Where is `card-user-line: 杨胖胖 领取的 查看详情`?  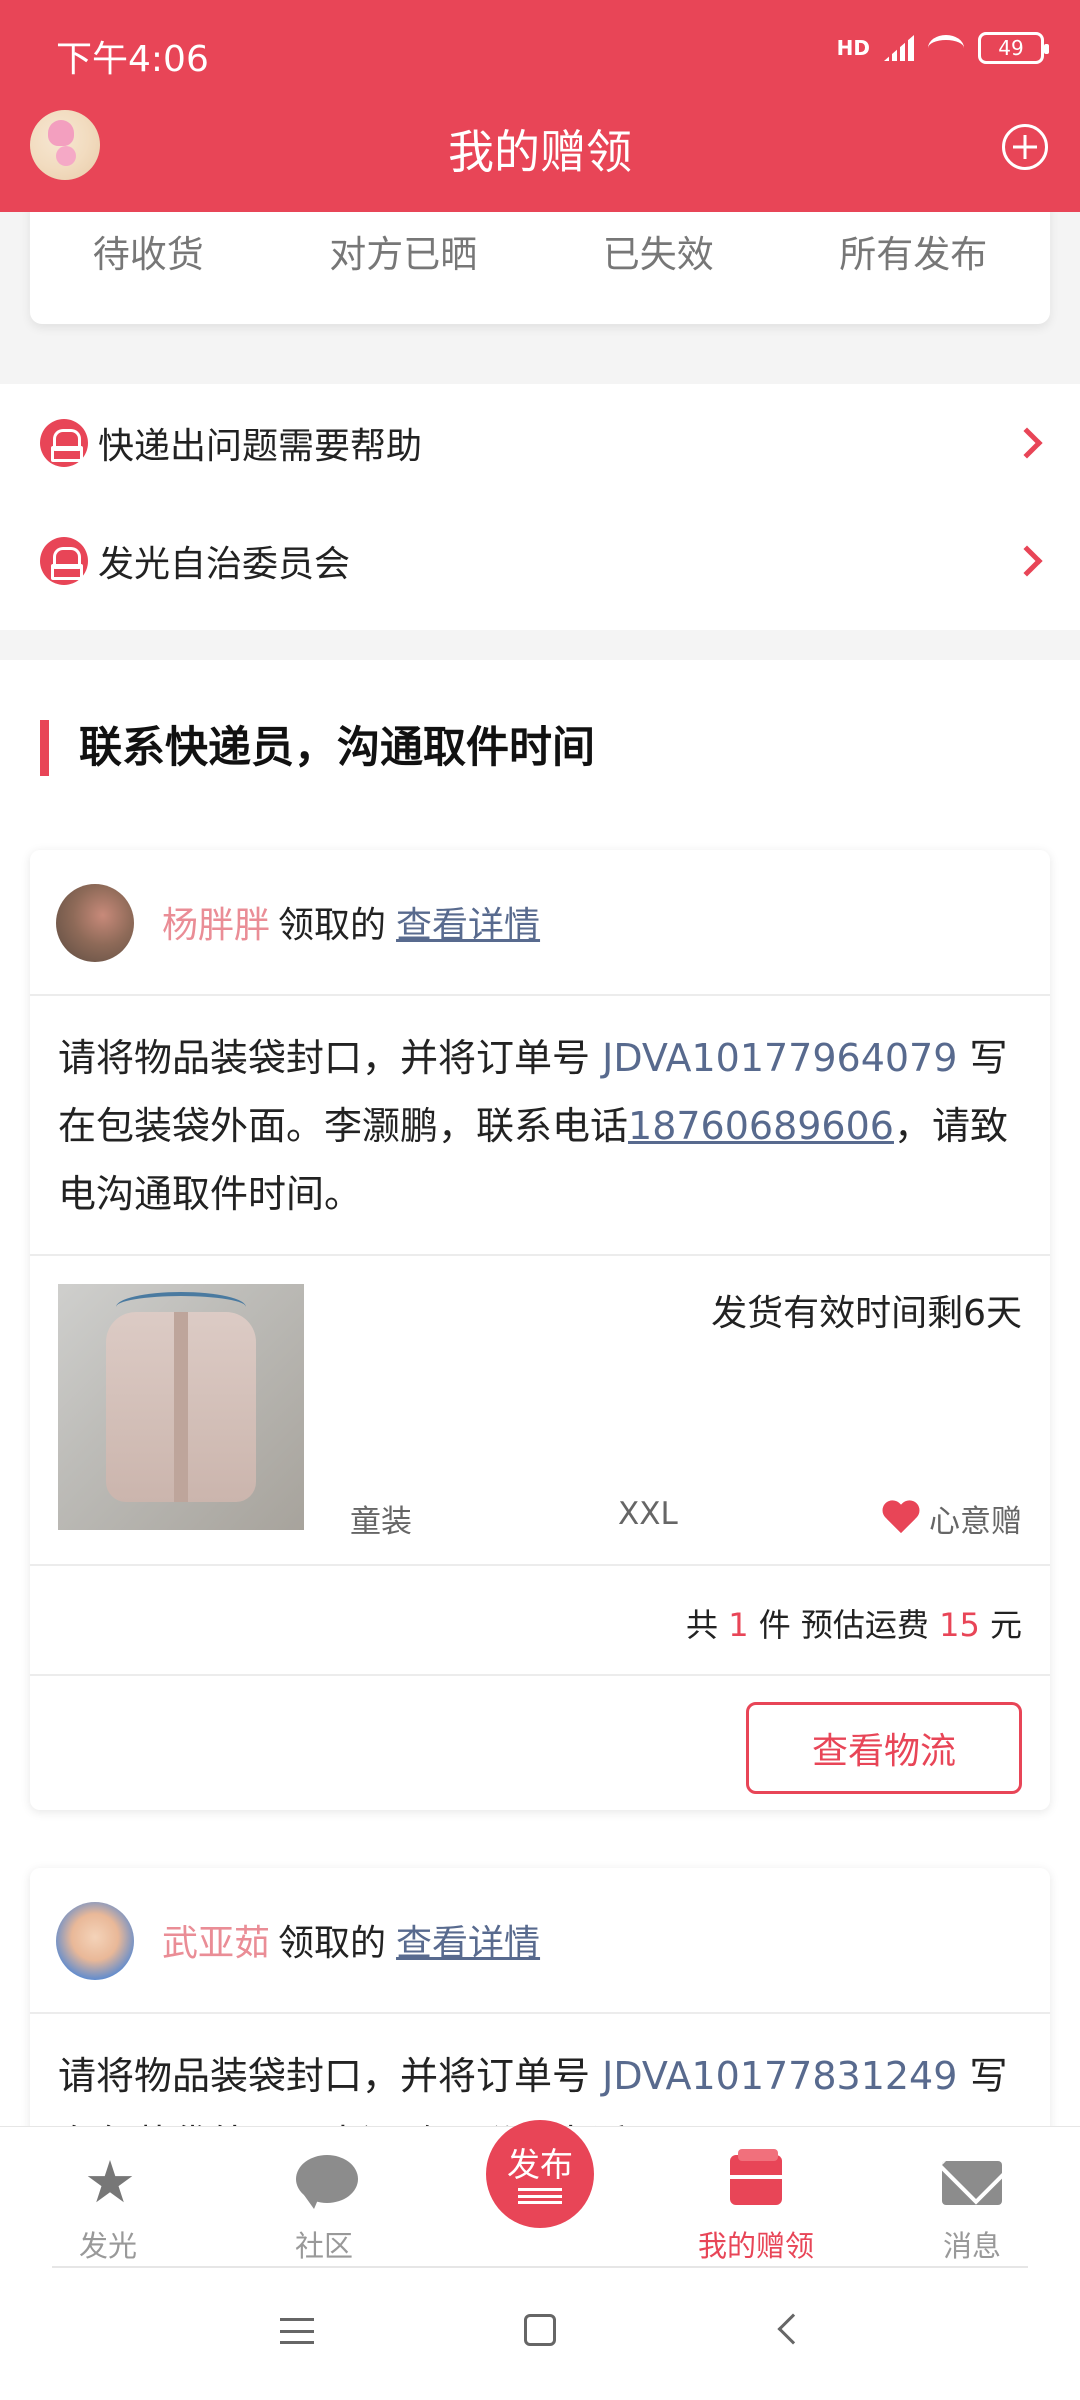
card-user-line: 杨胖胖 领取的 查看详情 is located at coordinates (351, 922).